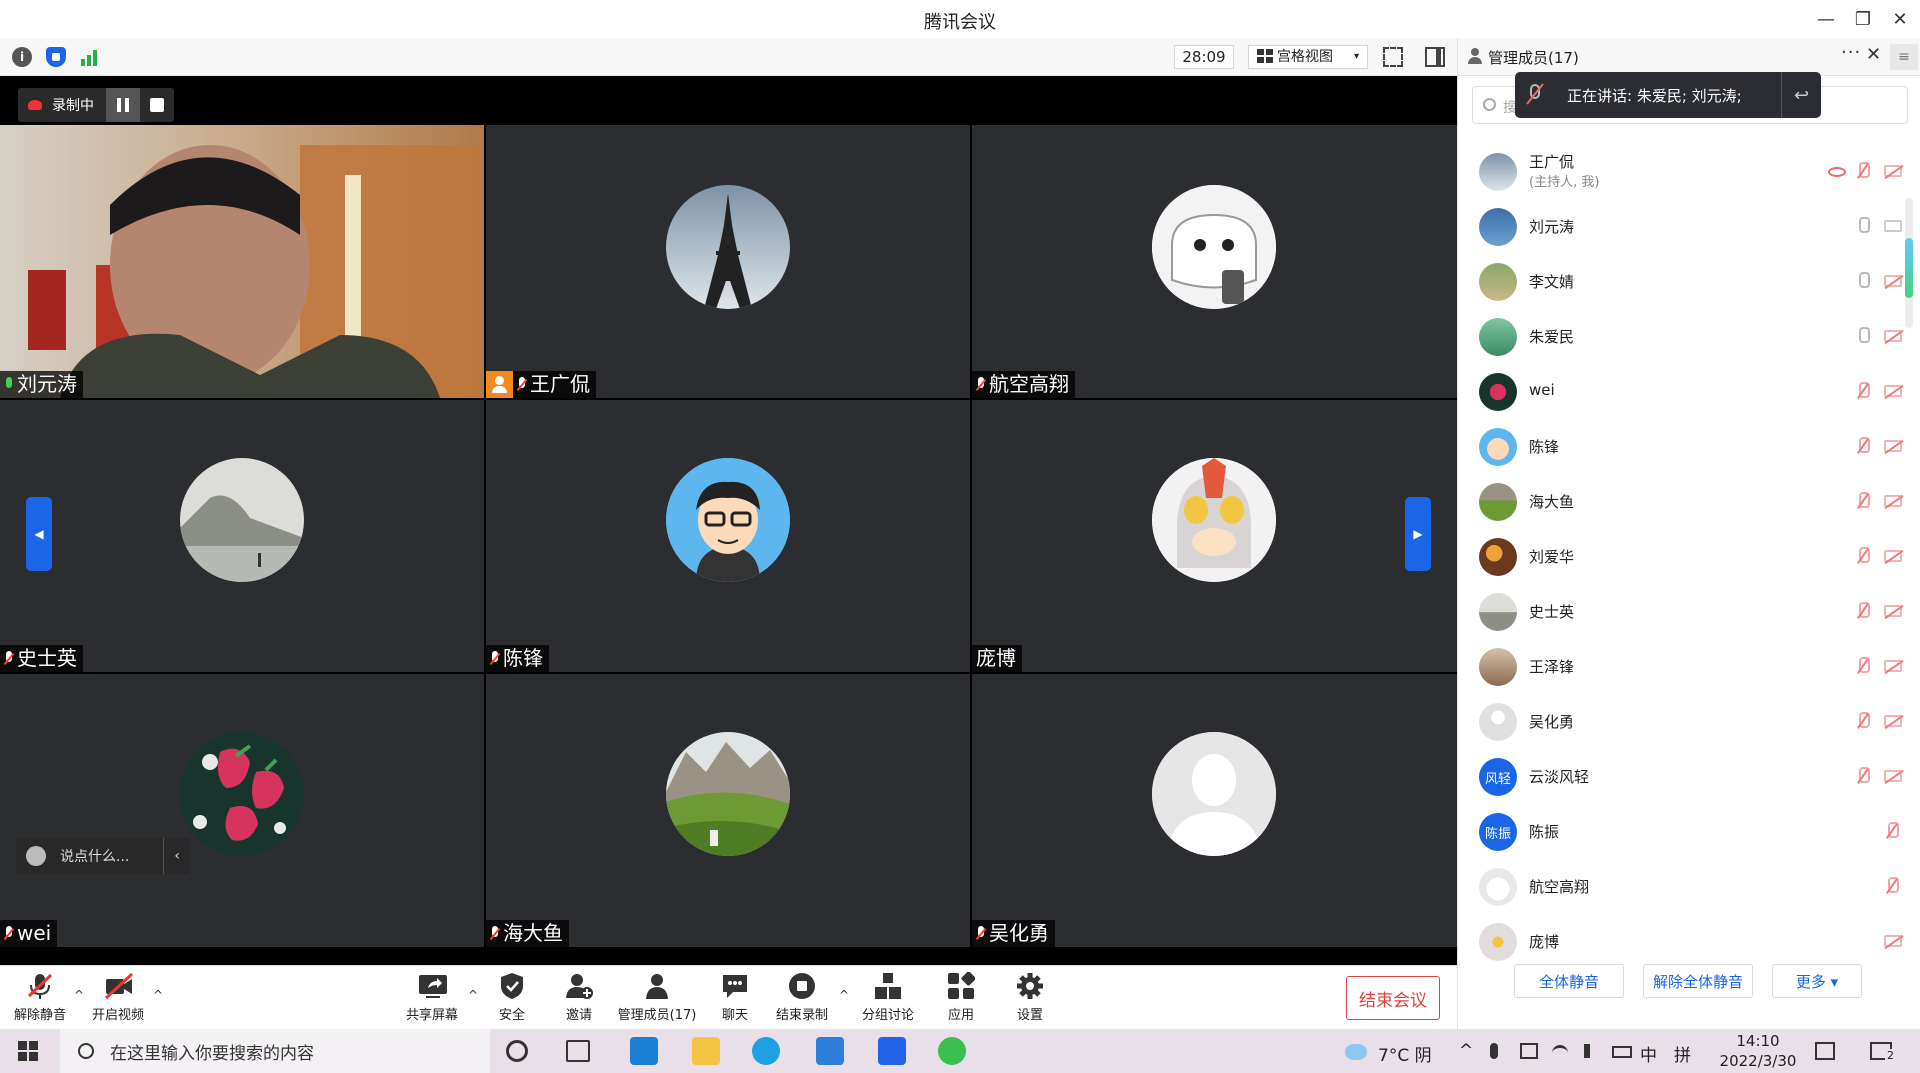 The height and width of the screenshot is (1073, 1920). I want to click on video-tile-8: 吴化勇, so click(1214, 810).